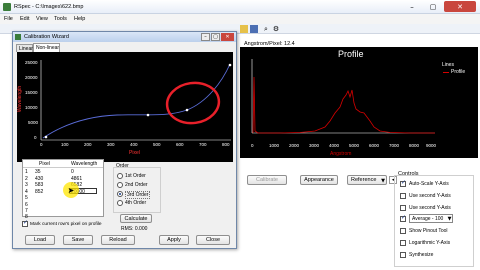 This screenshot has height=270, width=480. I want to click on log-y-axis-checkbox, so click(403, 243).